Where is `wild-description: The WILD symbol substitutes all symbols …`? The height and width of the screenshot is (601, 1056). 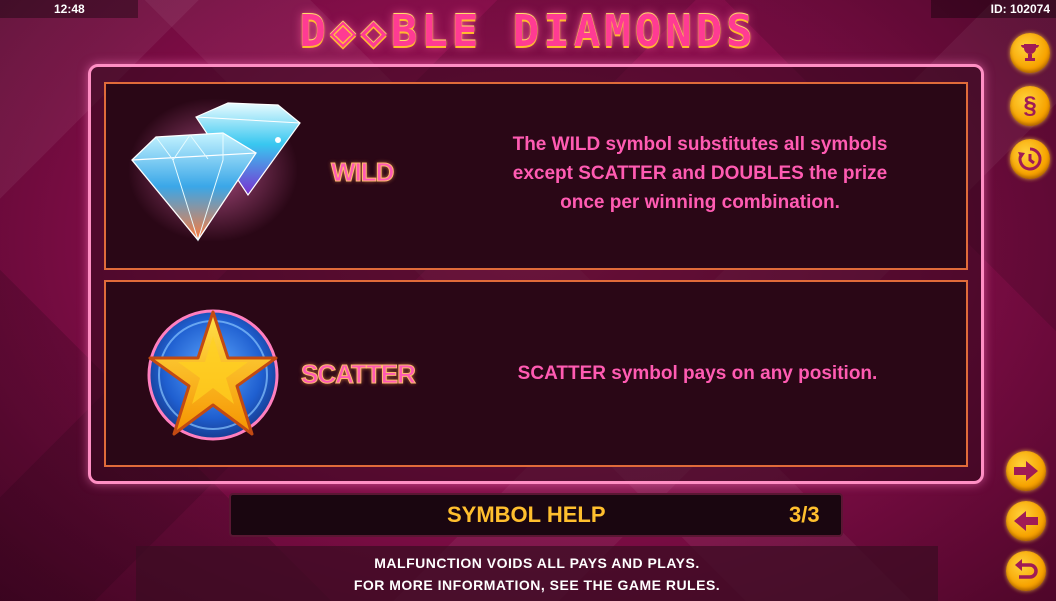 wild-description: The WILD symbol substitutes all symbols … is located at coordinates (700, 173).